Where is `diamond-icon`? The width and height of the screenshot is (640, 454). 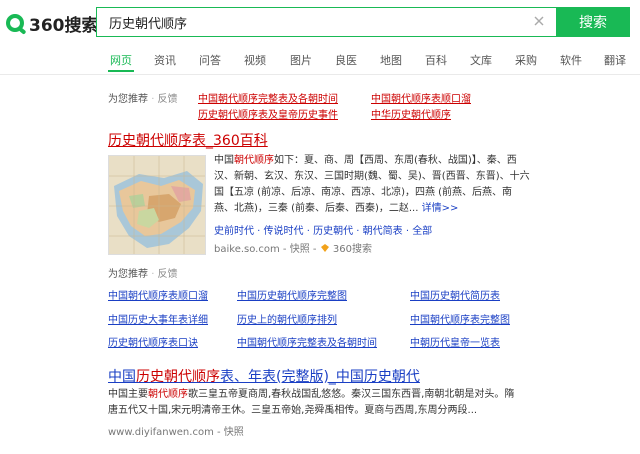
diamond-icon is located at coordinates (324, 248).